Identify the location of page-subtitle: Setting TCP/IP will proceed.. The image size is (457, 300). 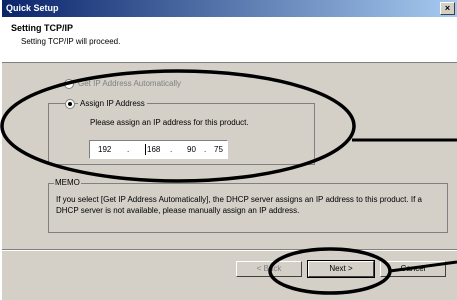
(71, 41).